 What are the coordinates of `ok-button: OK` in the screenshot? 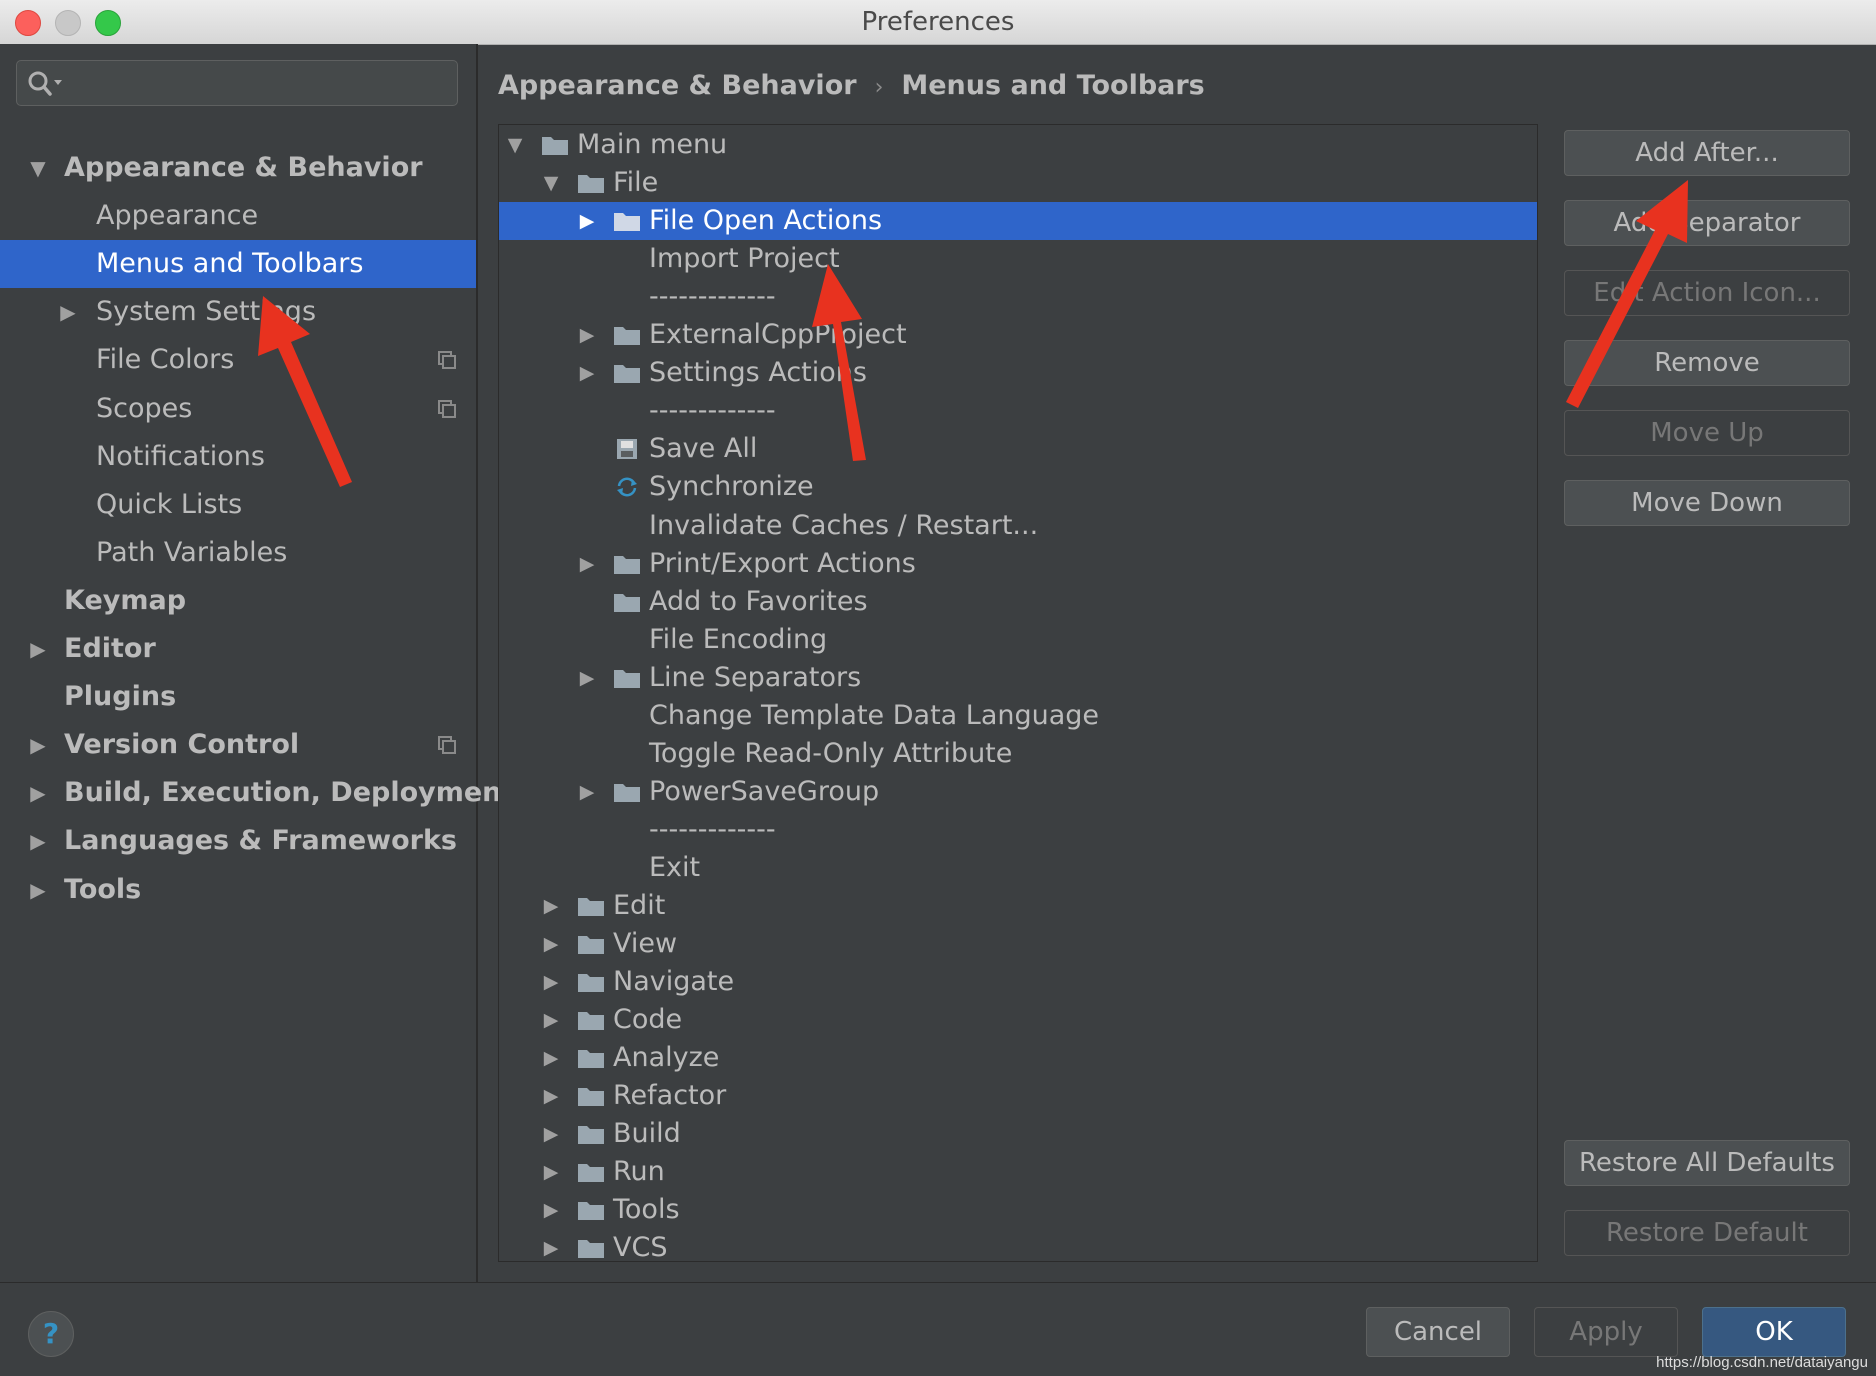 It's located at (1774, 1332).